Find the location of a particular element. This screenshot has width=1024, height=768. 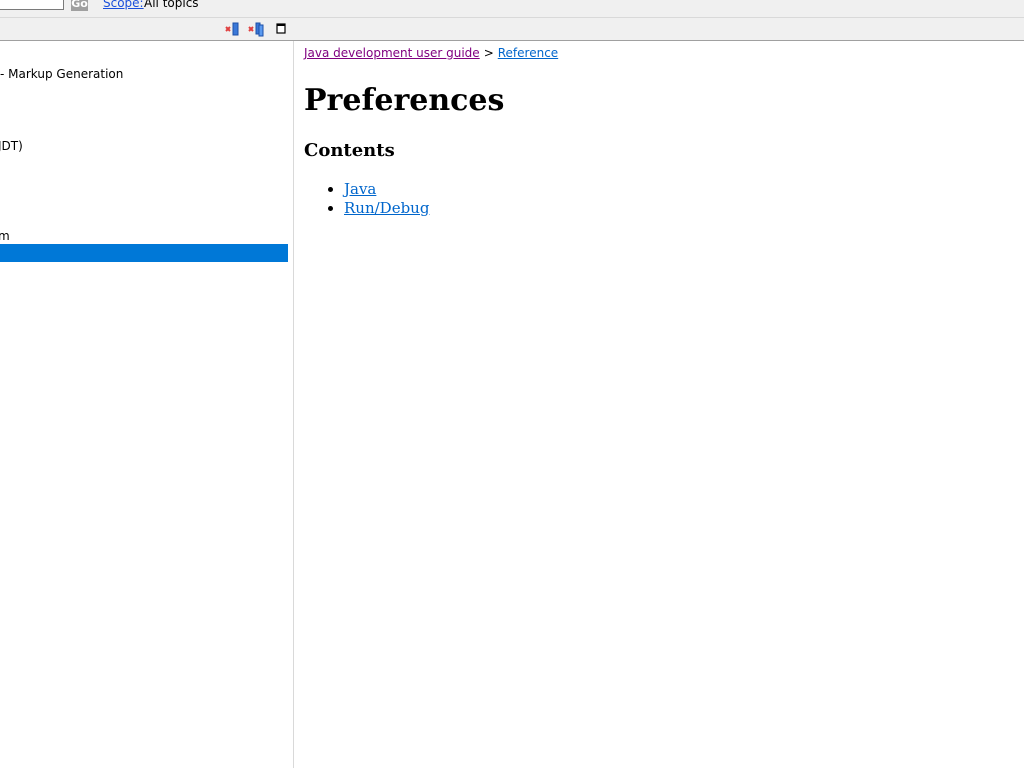

scope-link: Scope: is located at coordinates (123, 5).